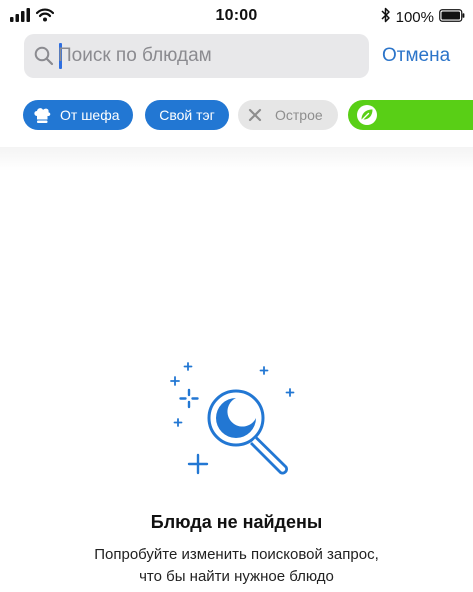 Image resolution: width=473 pixels, height=592 pixels. What do you see at coordinates (236, 554) in the screenshot?
I see `subtitle-line-1: Попробуйте изменить поисковой запрос,` at bounding box center [236, 554].